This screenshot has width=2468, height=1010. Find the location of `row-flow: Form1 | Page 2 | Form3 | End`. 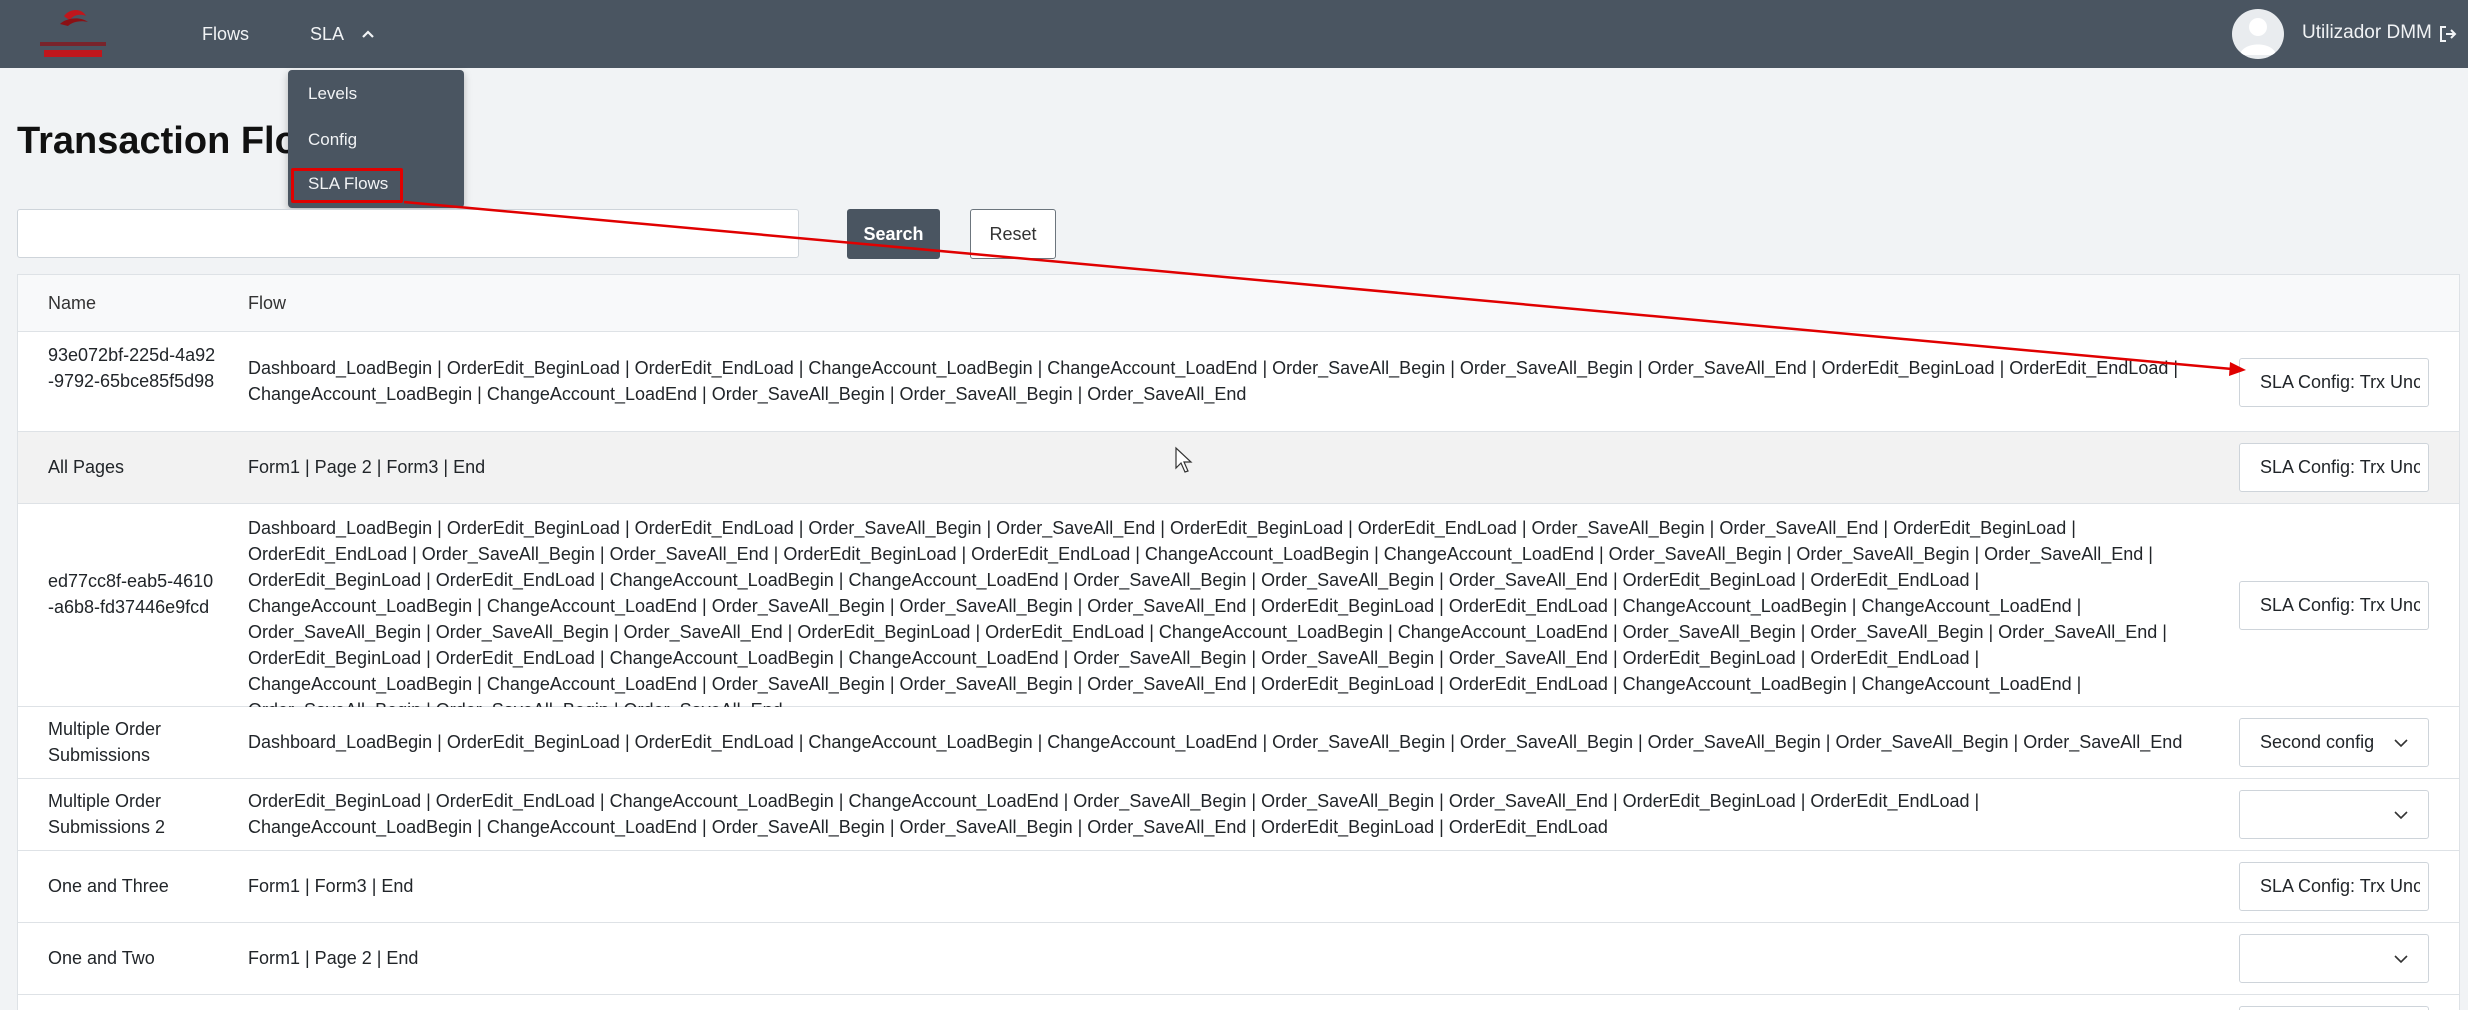

row-flow: Form1 | Page 2 | Form3 | End is located at coordinates (367, 467).